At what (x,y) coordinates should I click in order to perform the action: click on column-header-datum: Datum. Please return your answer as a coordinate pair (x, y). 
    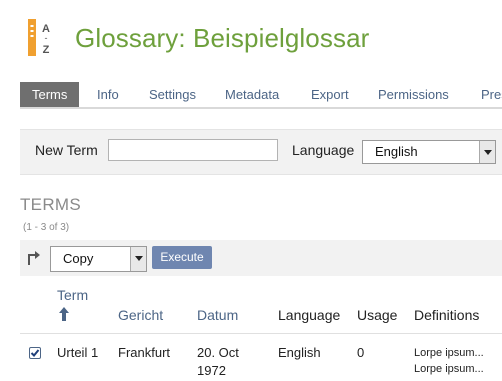
    Looking at the image, I should click on (217, 315).